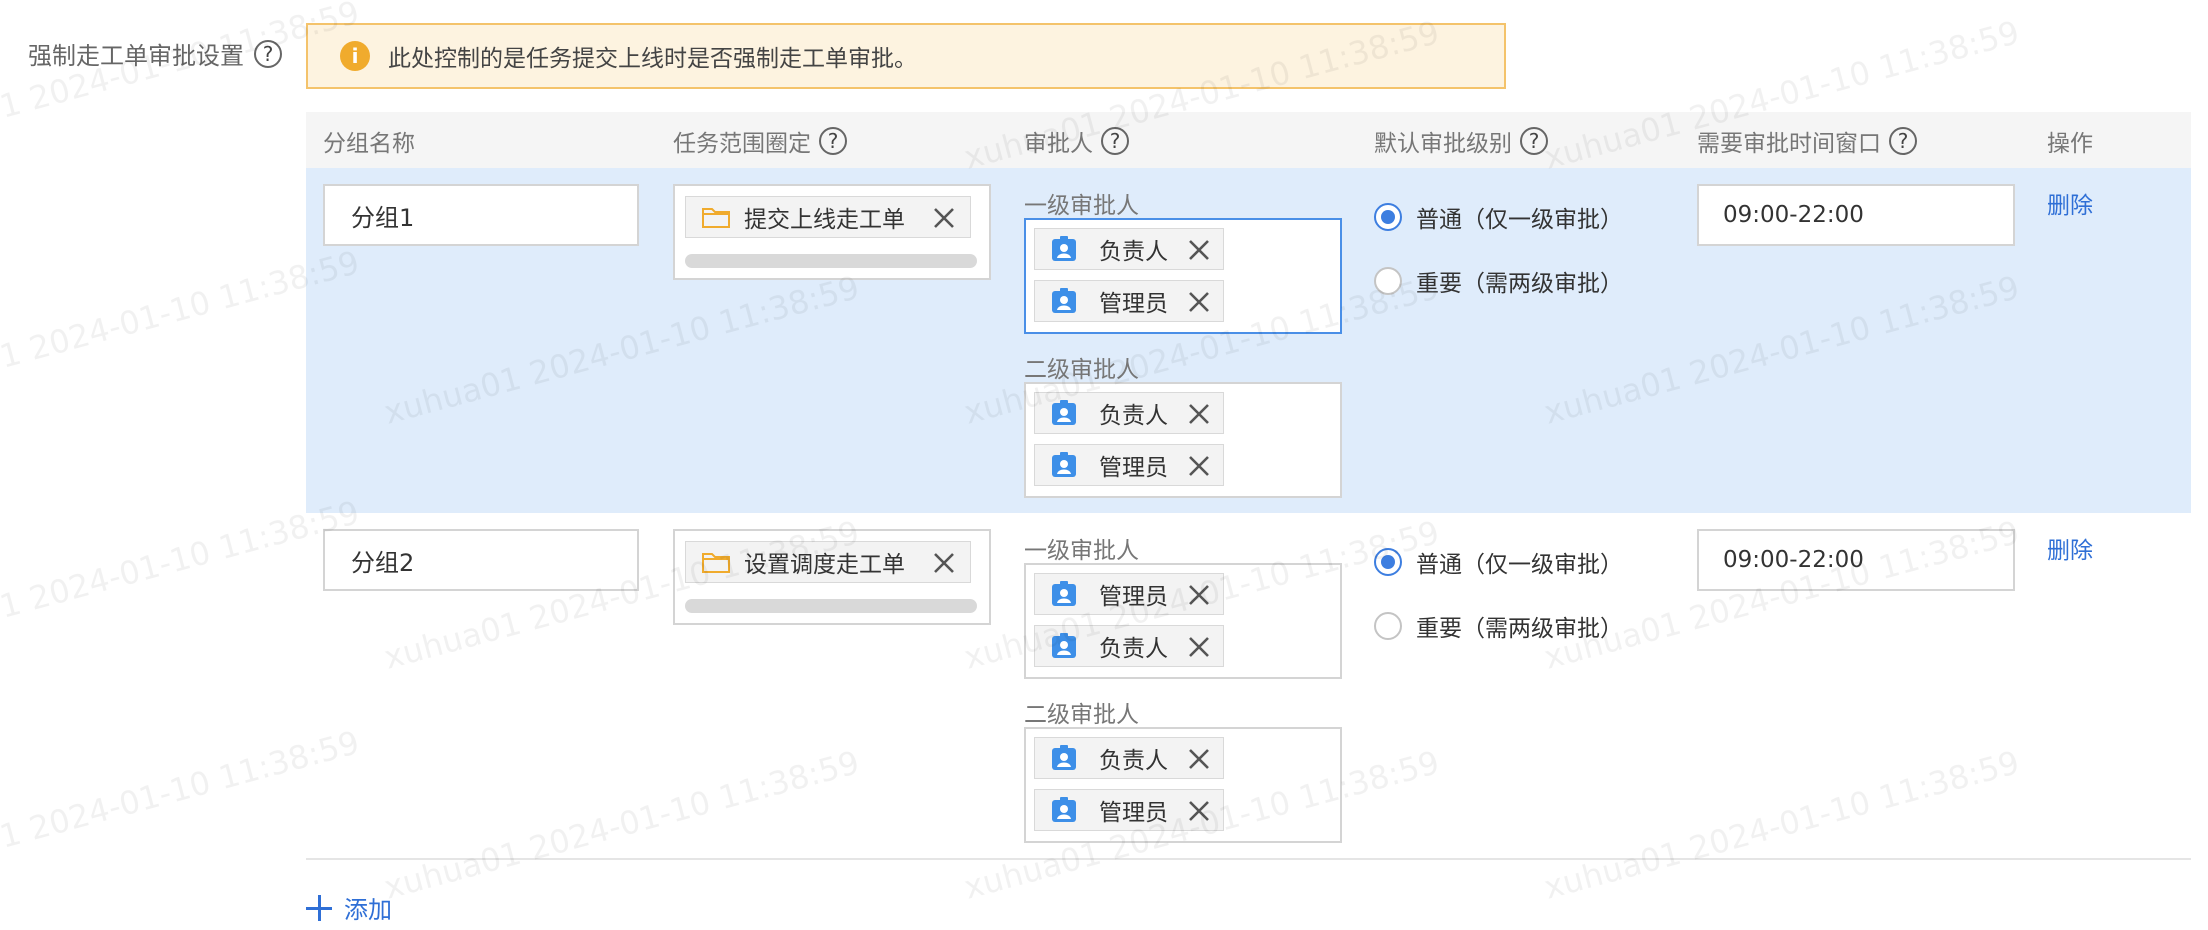 Image resolution: width=2208 pixels, height=930 pixels. I want to click on add-group-button: 添加, so click(349, 907).